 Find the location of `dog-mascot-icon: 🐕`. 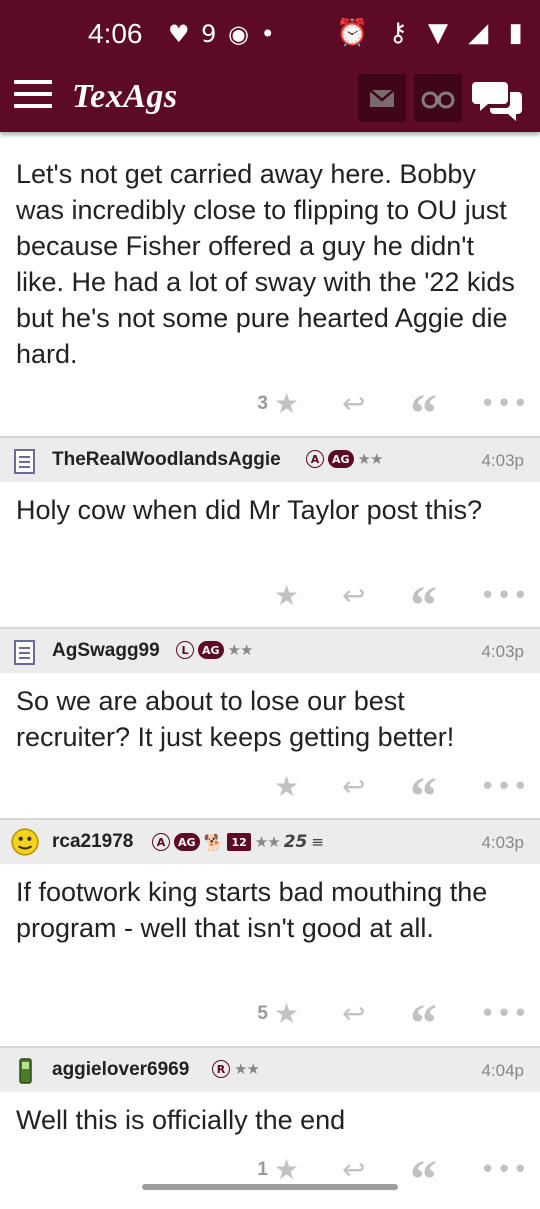

dog-mascot-icon: 🐕 is located at coordinates (213, 842).